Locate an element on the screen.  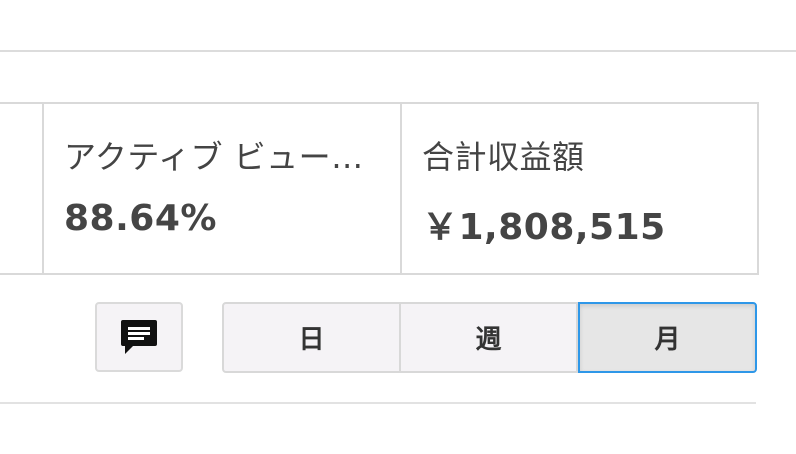
comment-button is located at coordinates (139, 337).